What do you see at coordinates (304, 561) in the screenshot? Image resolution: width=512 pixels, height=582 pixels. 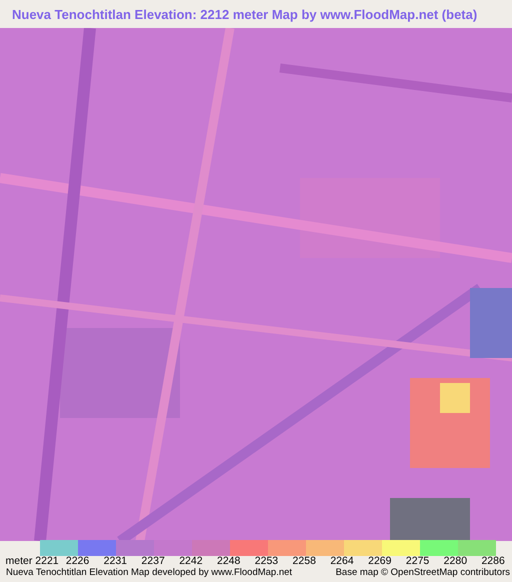 I see `legend-label: 2258` at bounding box center [304, 561].